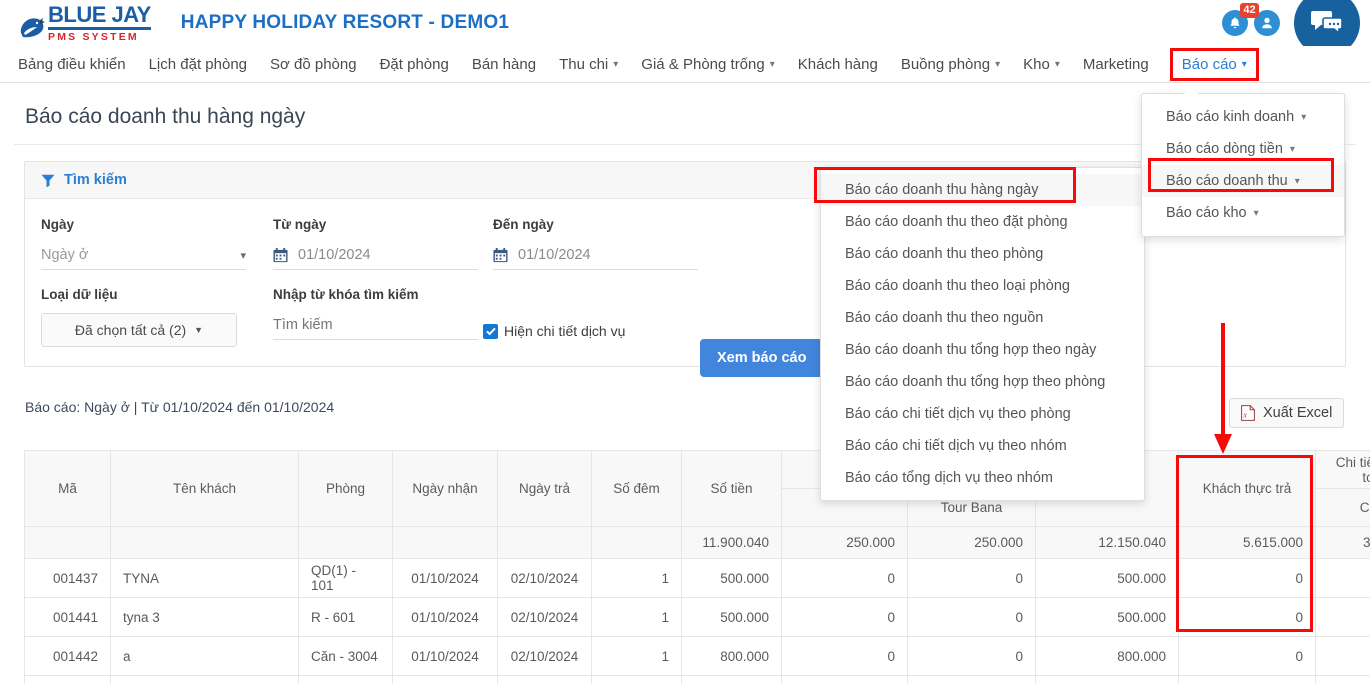  Describe the element at coordinates (375, 256) in the screenshot. I see `from-date-input: 01/10/2024` at that location.